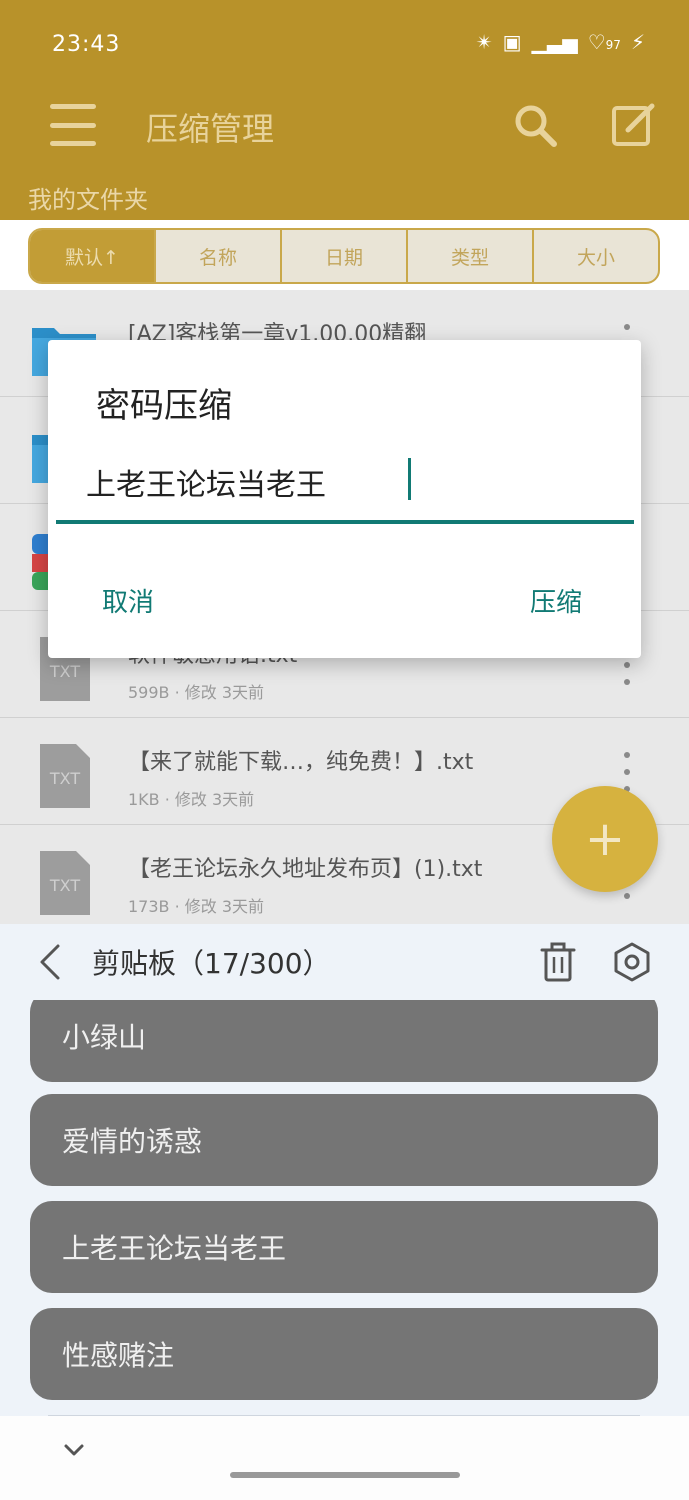 This screenshot has height=1500, width=689. Describe the element at coordinates (92, 256) in the screenshot. I see `sort-tab-default: 默认↑` at that location.